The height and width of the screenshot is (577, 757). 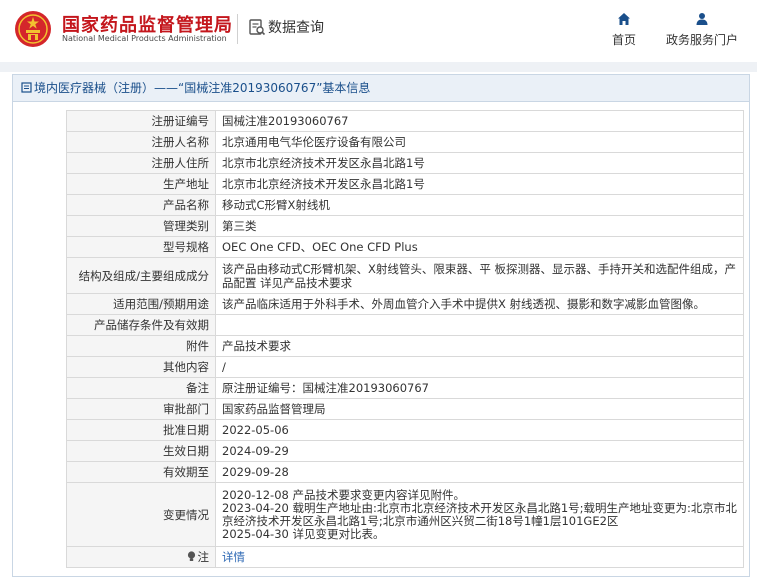 What do you see at coordinates (141, 388) in the screenshot?
I see `field-label: 备注` at bounding box center [141, 388].